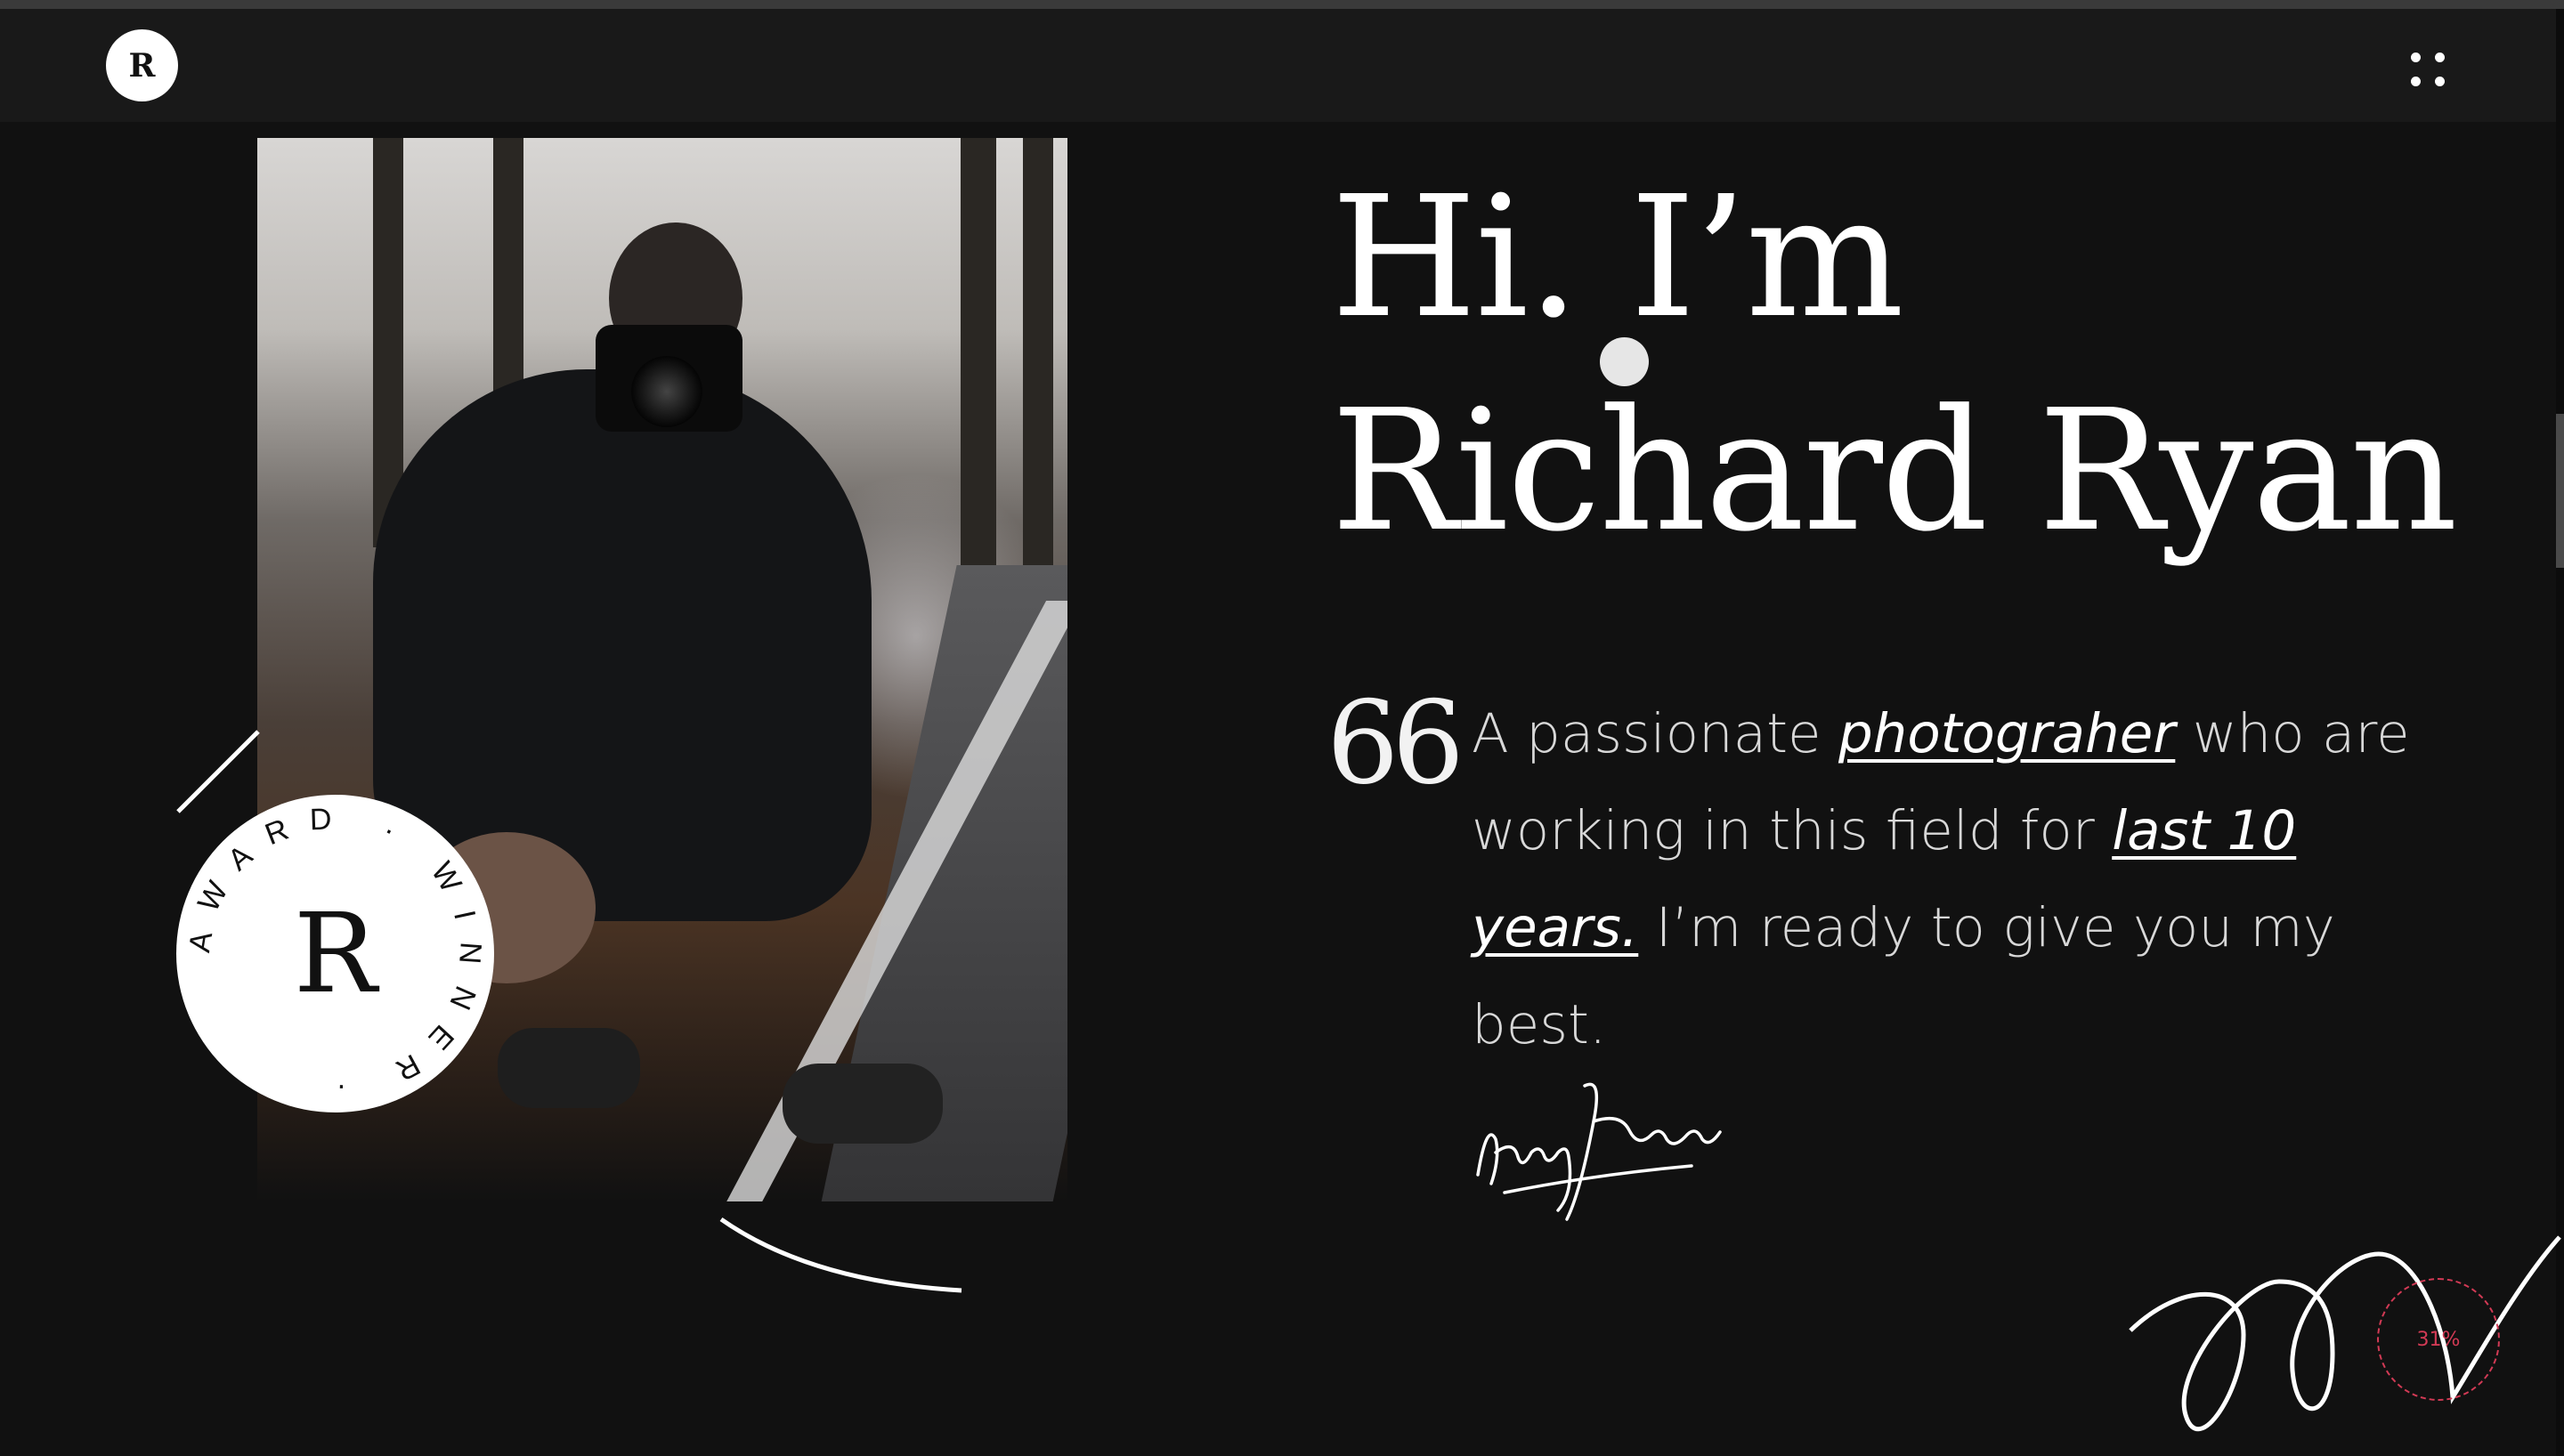  What do you see at coordinates (2560, 732) in the screenshot?
I see `page-scrollbar` at bounding box center [2560, 732].